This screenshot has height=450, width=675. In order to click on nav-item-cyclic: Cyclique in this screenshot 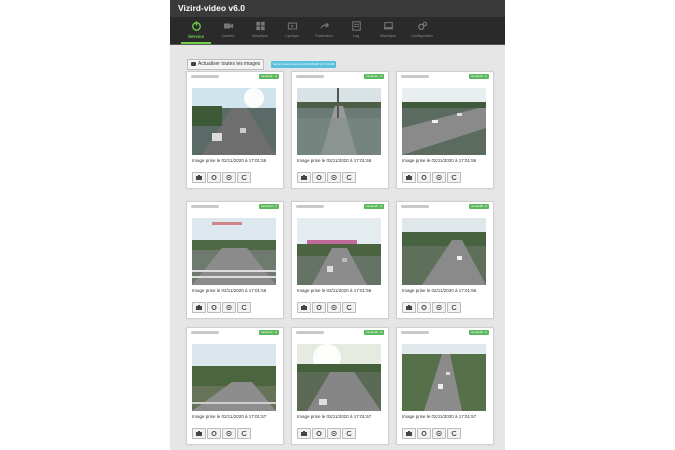, I will do `click(292, 30)`.